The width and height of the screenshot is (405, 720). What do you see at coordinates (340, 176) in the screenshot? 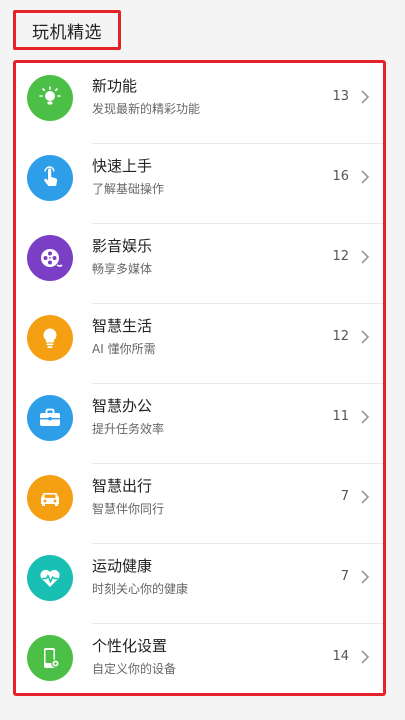
I see `item-count: 16` at bounding box center [340, 176].